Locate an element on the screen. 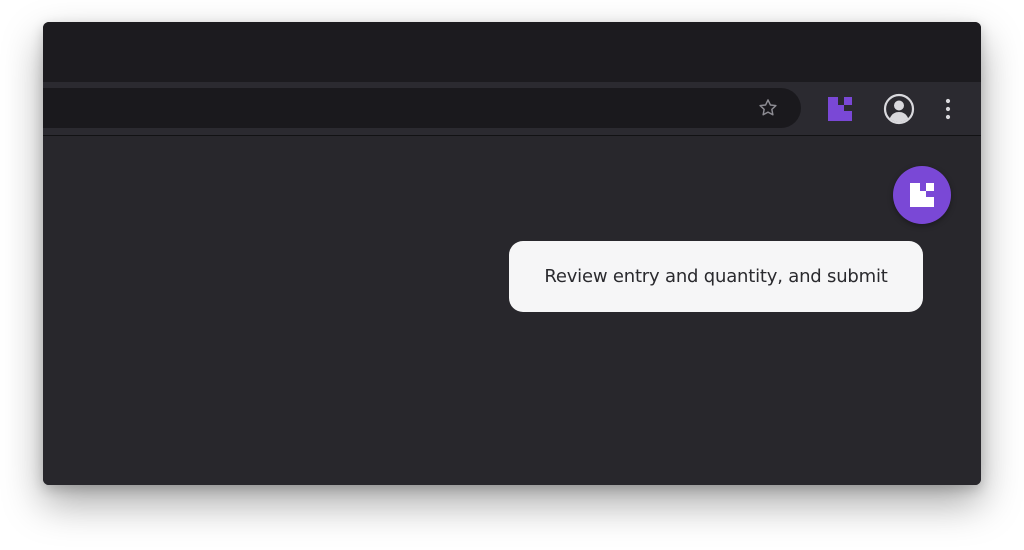  browser-toolbar is located at coordinates (512, 109).